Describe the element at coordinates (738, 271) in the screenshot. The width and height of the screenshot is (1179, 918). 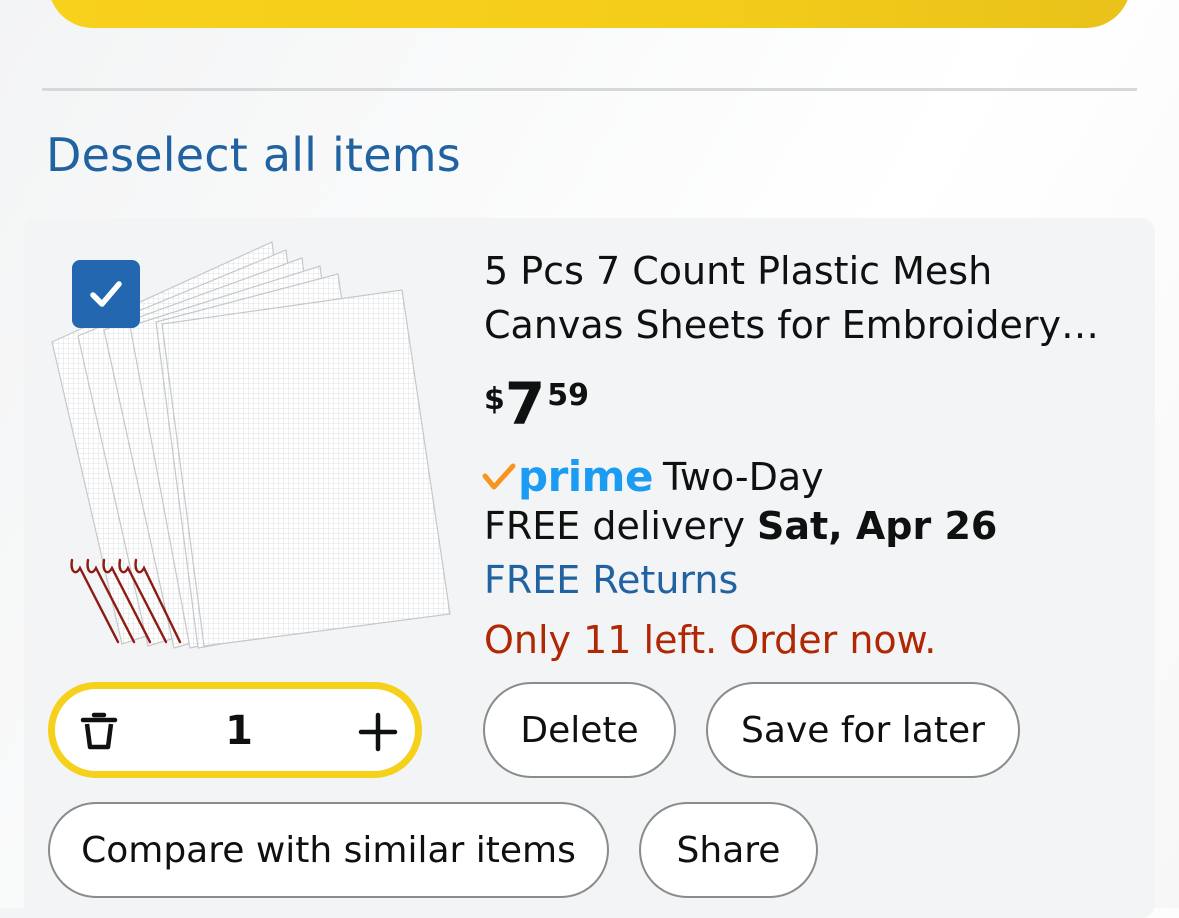
I see `product-title-line-1: 5 Pcs 7 Count Plastic Mesh` at that location.